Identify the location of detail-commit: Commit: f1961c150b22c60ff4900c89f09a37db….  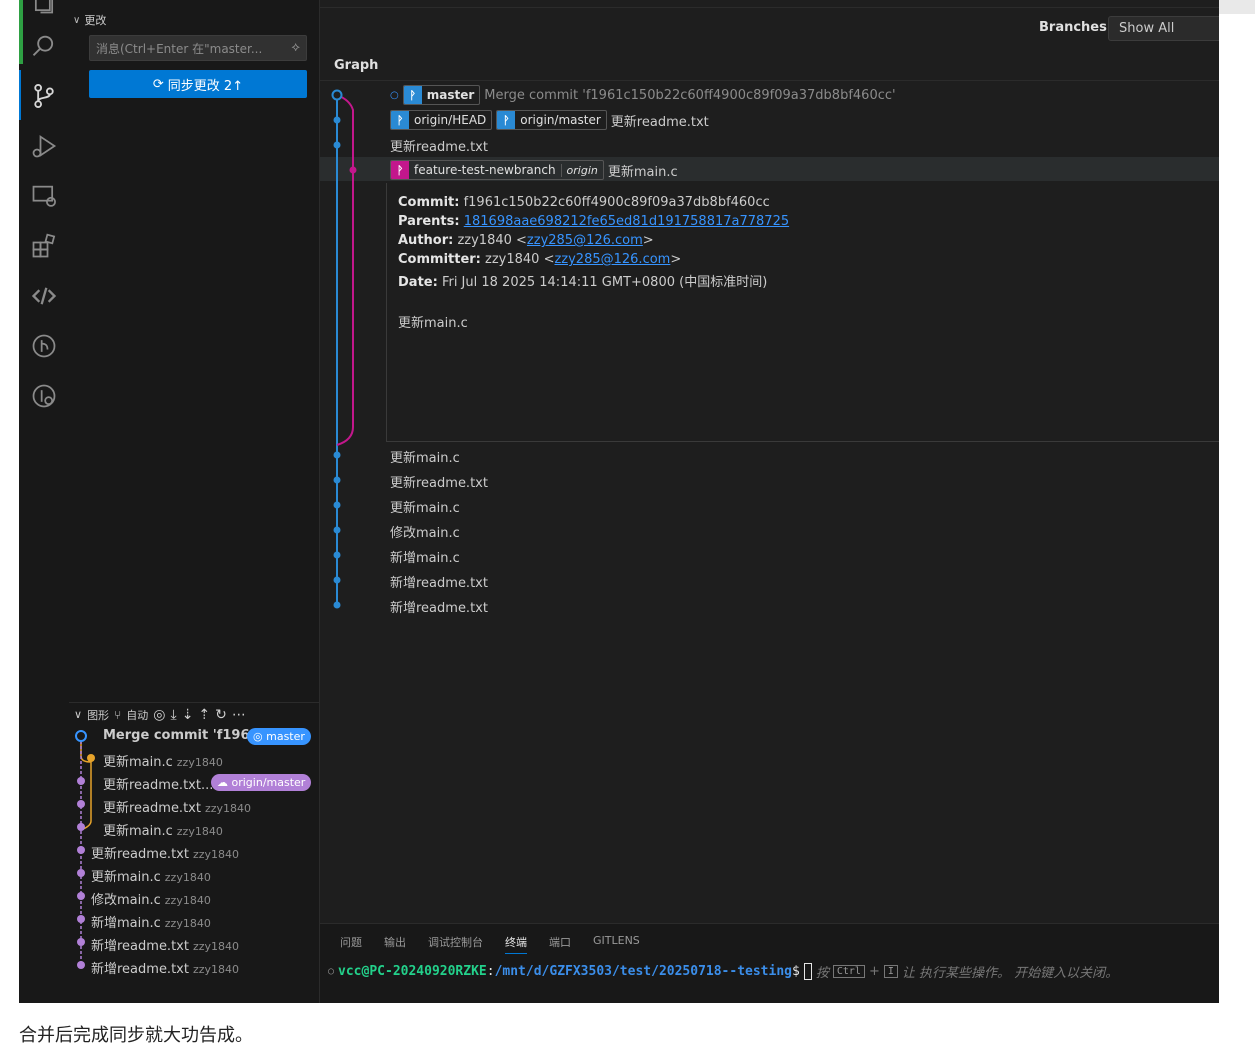
(584, 202).